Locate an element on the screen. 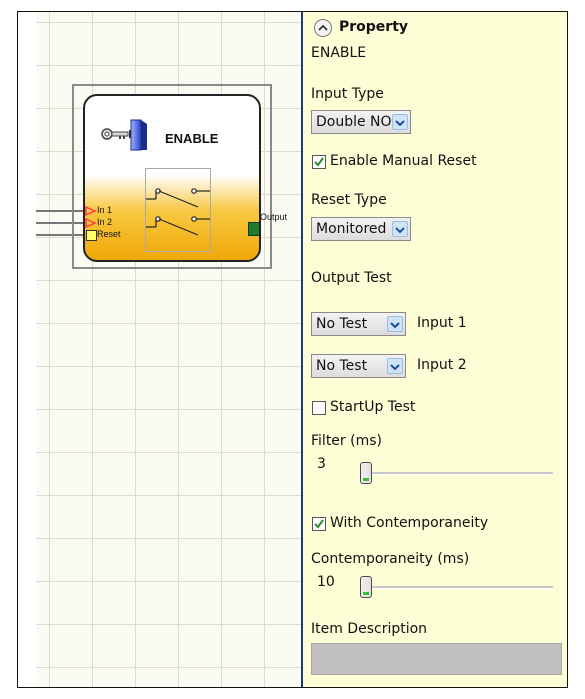  reset-type-value: Monitored is located at coordinates (351, 229).